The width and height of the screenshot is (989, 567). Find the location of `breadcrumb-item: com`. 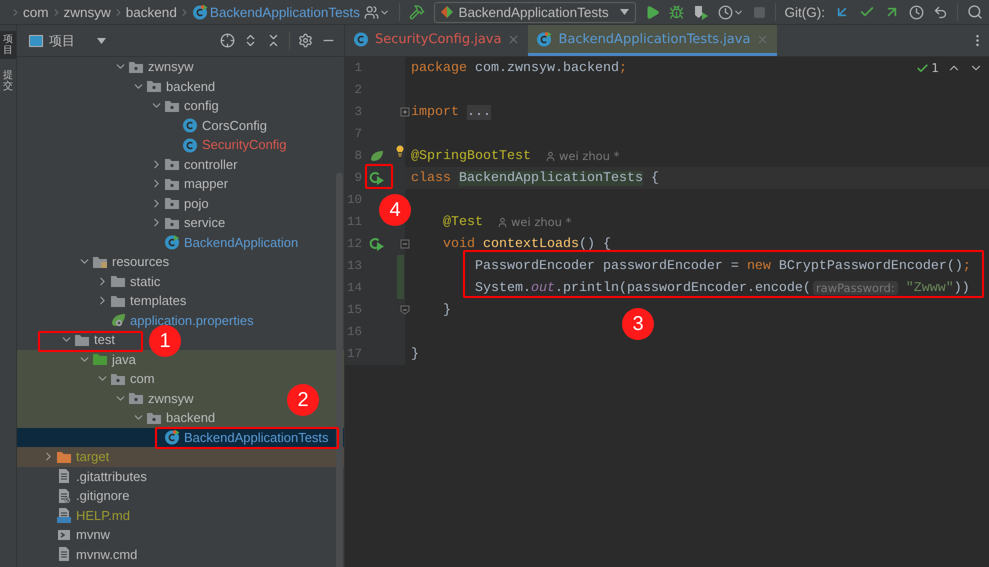

breadcrumb-item: com is located at coordinates (36, 12).